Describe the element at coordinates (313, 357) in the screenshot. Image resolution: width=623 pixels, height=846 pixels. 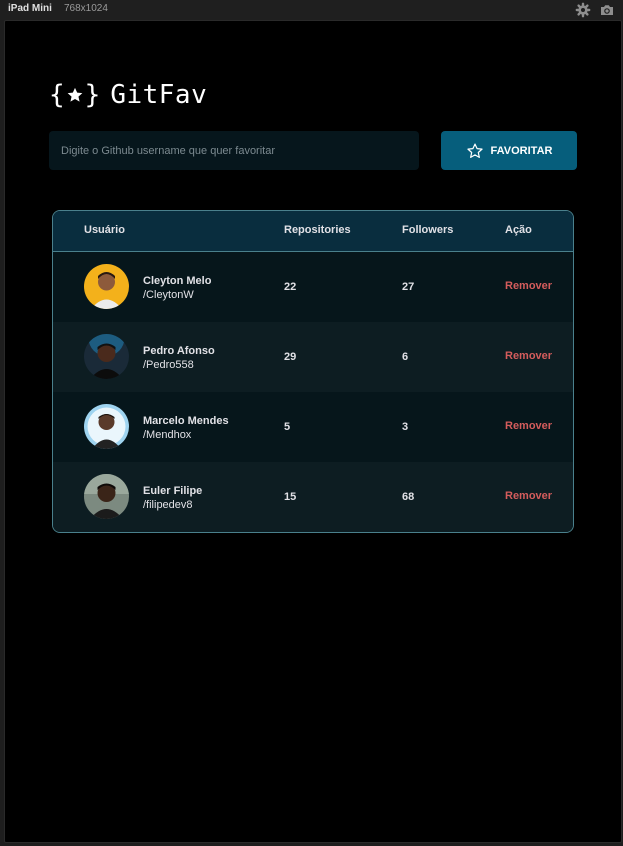
I see `table-row: Pedro Afonso /Pedro558 29 6 Remover` at that location.